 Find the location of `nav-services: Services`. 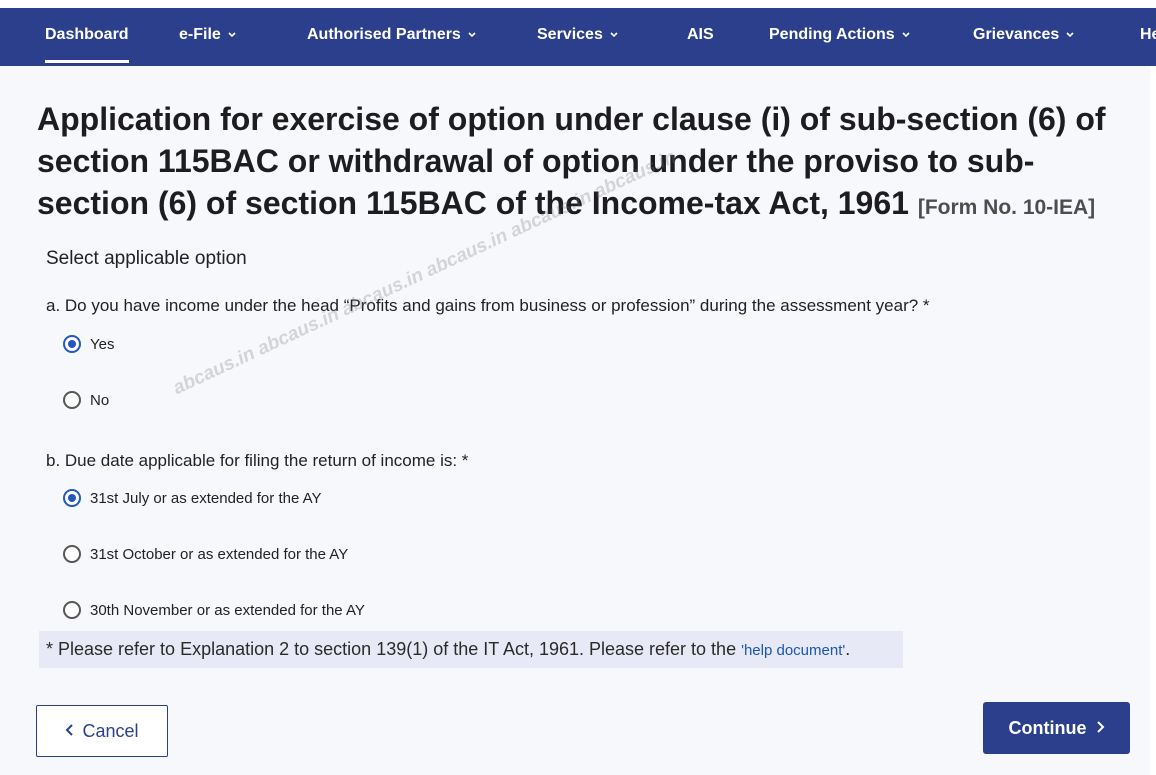

nav-services: Services is located at coordinates (578, 37).